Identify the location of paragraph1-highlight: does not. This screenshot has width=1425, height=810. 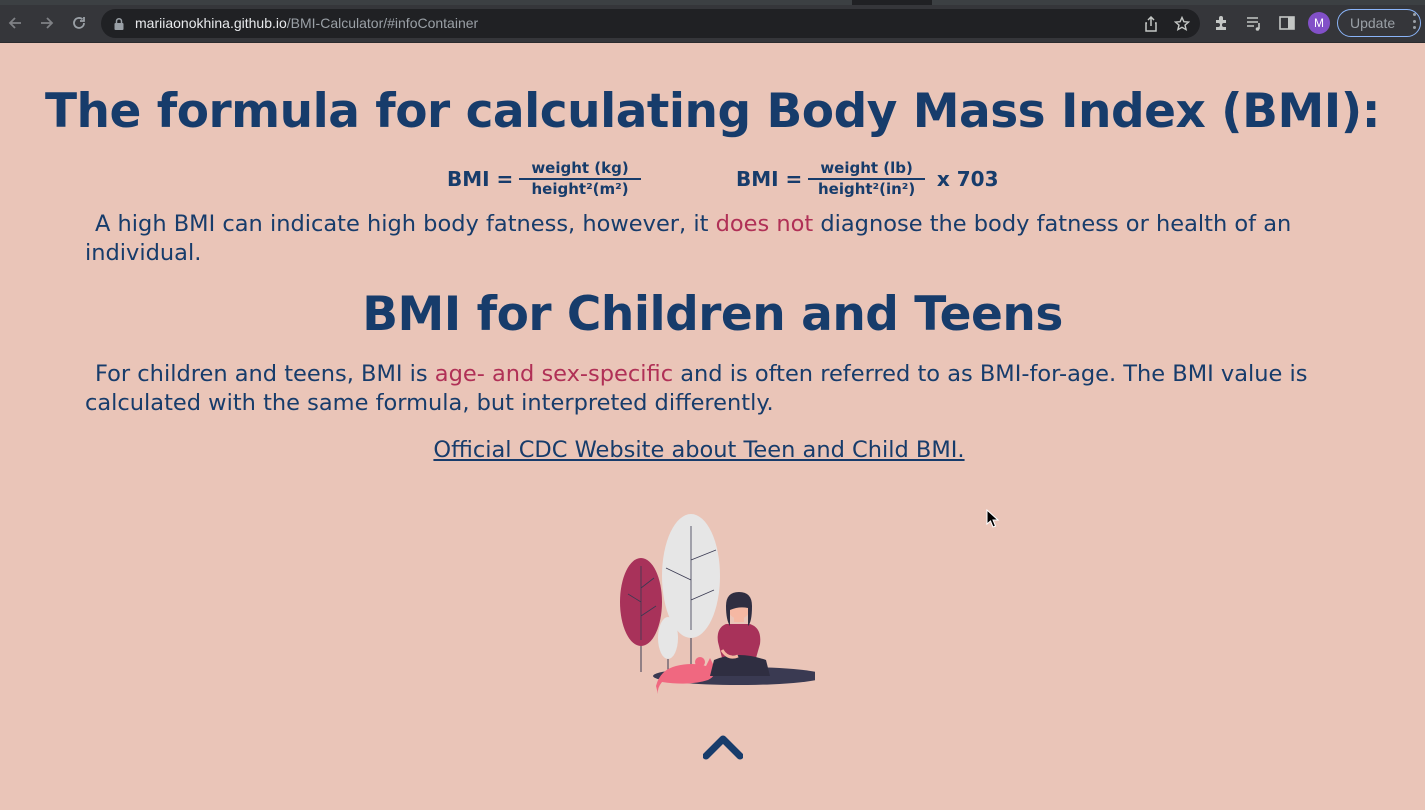
(764, 224).